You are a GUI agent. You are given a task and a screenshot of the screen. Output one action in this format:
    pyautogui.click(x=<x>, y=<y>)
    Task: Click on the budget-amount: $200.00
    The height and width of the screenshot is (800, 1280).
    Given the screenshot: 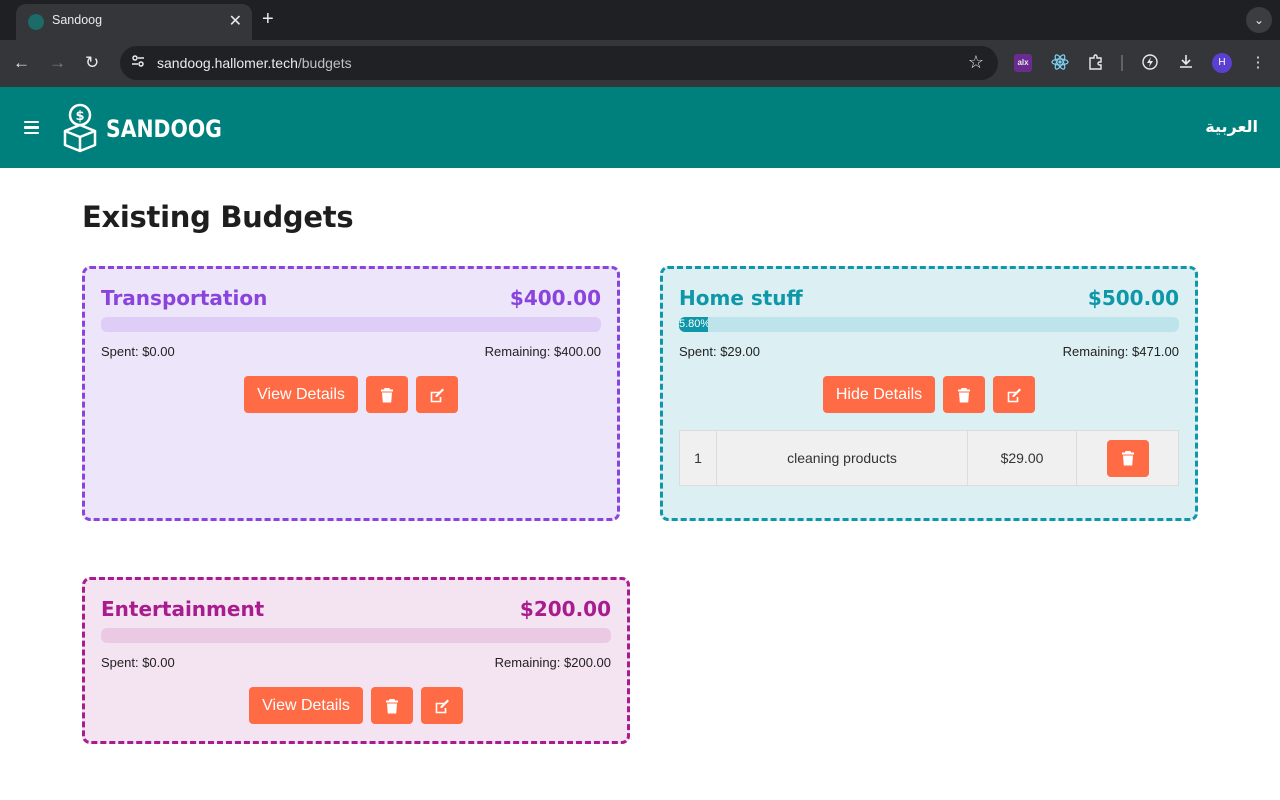 What is the action you would take?
    pyautogui.click(x=565, y=609)
    